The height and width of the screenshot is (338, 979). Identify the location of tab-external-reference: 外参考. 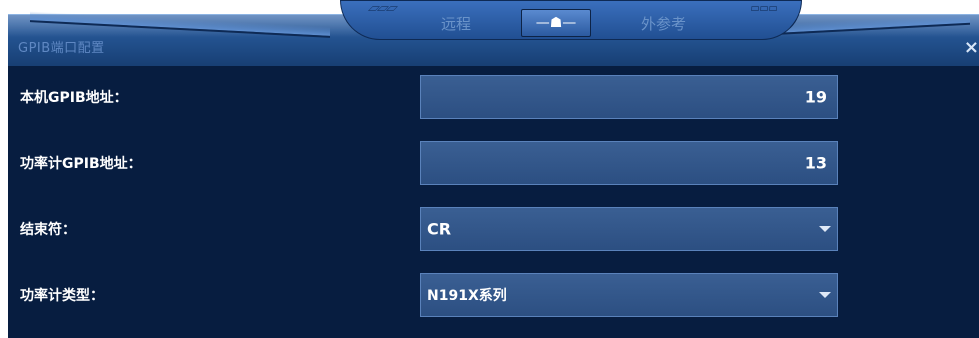
(663, 23).